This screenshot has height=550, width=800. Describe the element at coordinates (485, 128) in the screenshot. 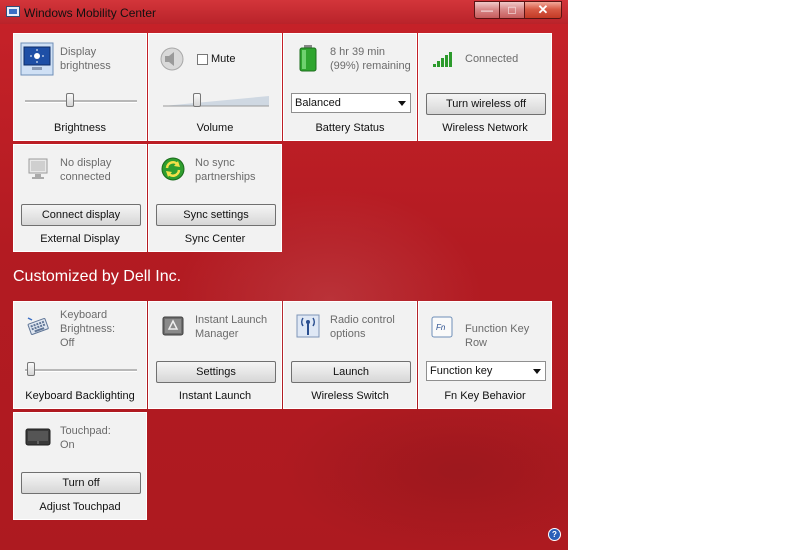

I see `wireless-caption: Wireless Network` at that location.